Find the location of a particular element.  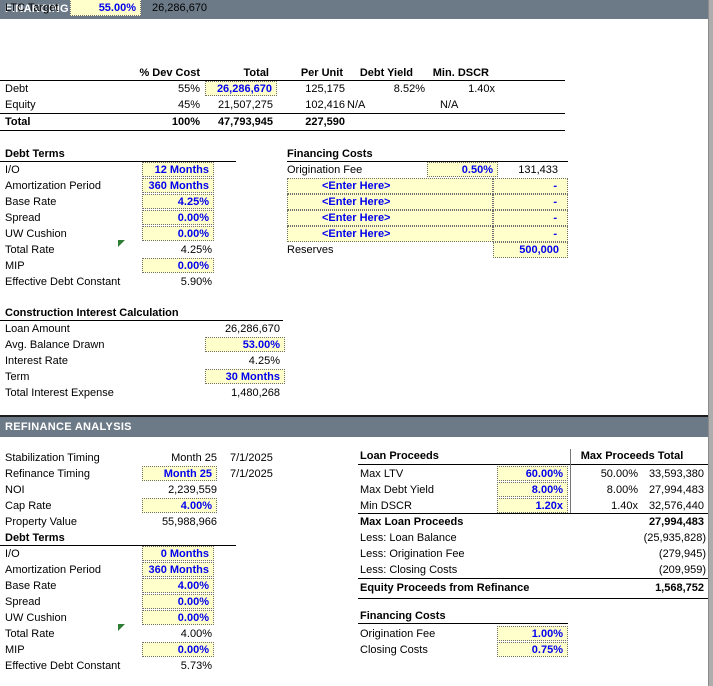

debt-terms-title: Debt Terms is located at coordinates (35, 154).